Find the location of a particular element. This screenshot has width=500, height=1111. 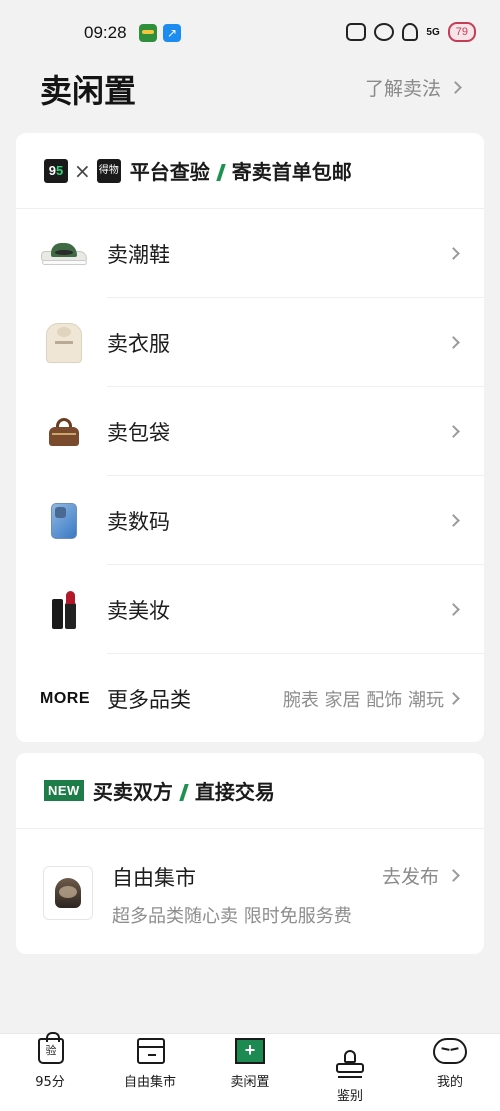

category-row-sneakers: 卖潮鞋 is located at coordinates (250, 253).